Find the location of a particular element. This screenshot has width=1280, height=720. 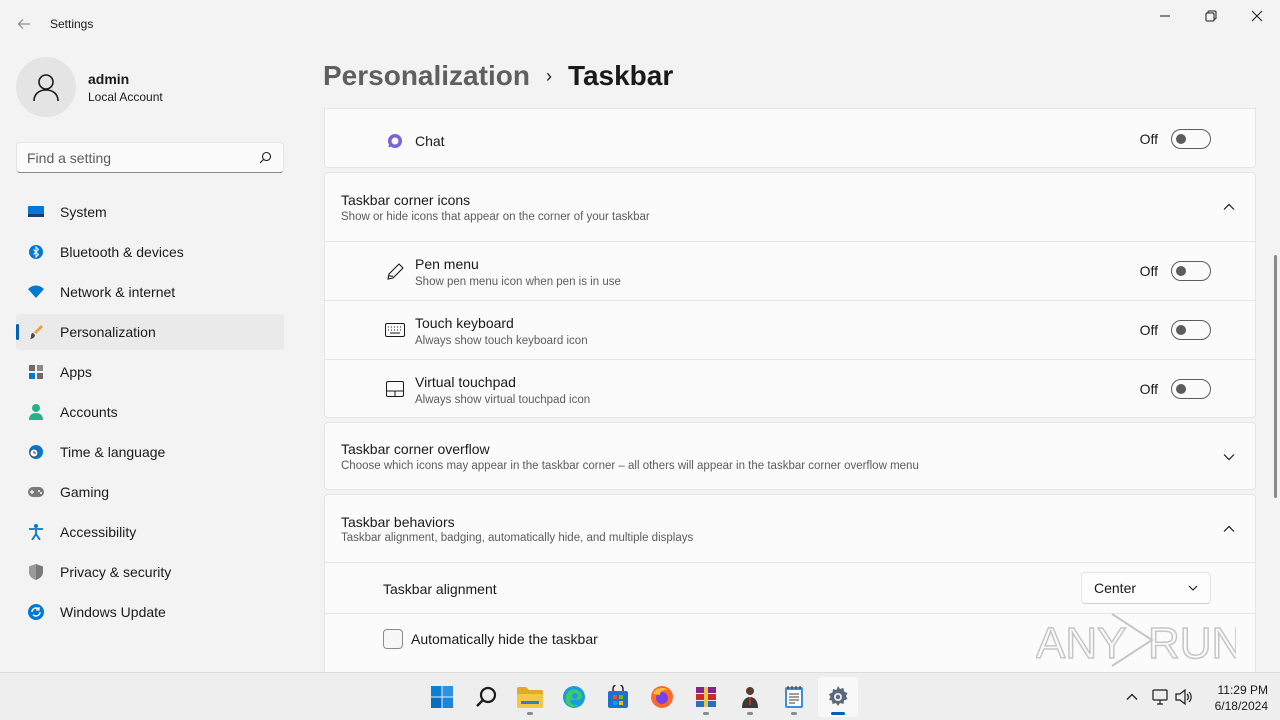

taskbar-firefox is located at coordinates (662, 697).